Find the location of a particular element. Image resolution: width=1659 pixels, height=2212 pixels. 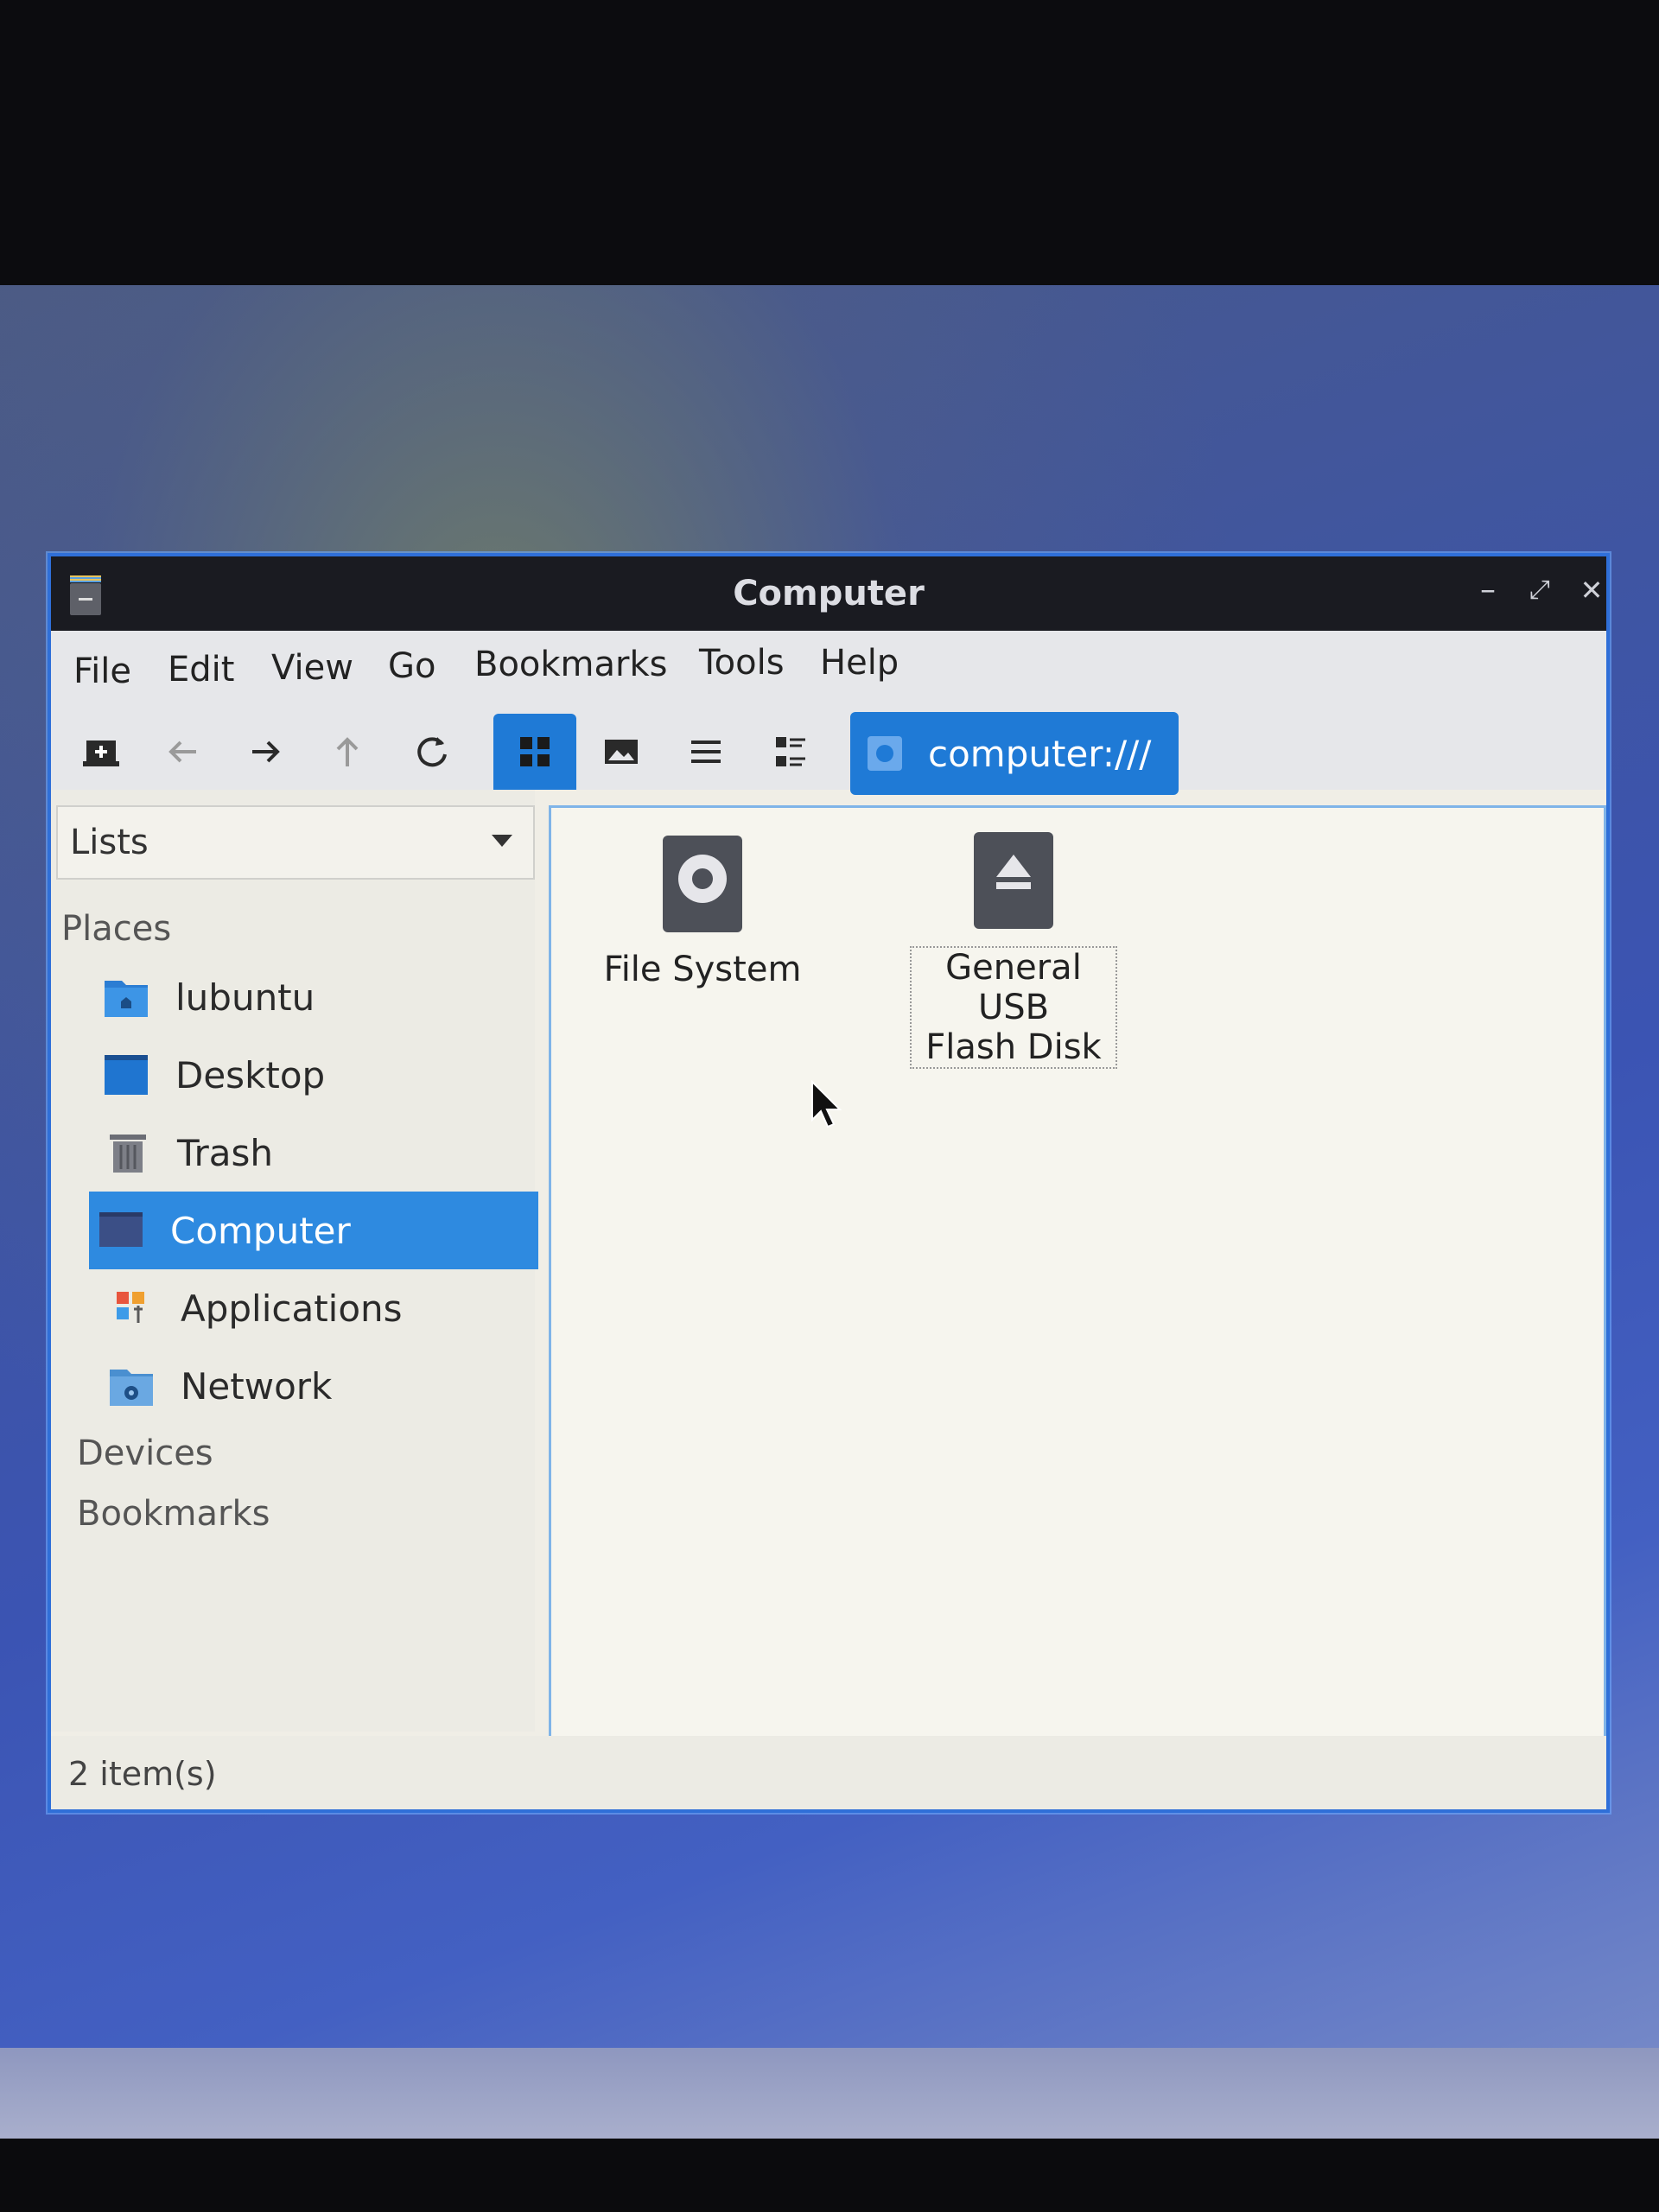

places-header: Places is located at coordinates (116, 929).